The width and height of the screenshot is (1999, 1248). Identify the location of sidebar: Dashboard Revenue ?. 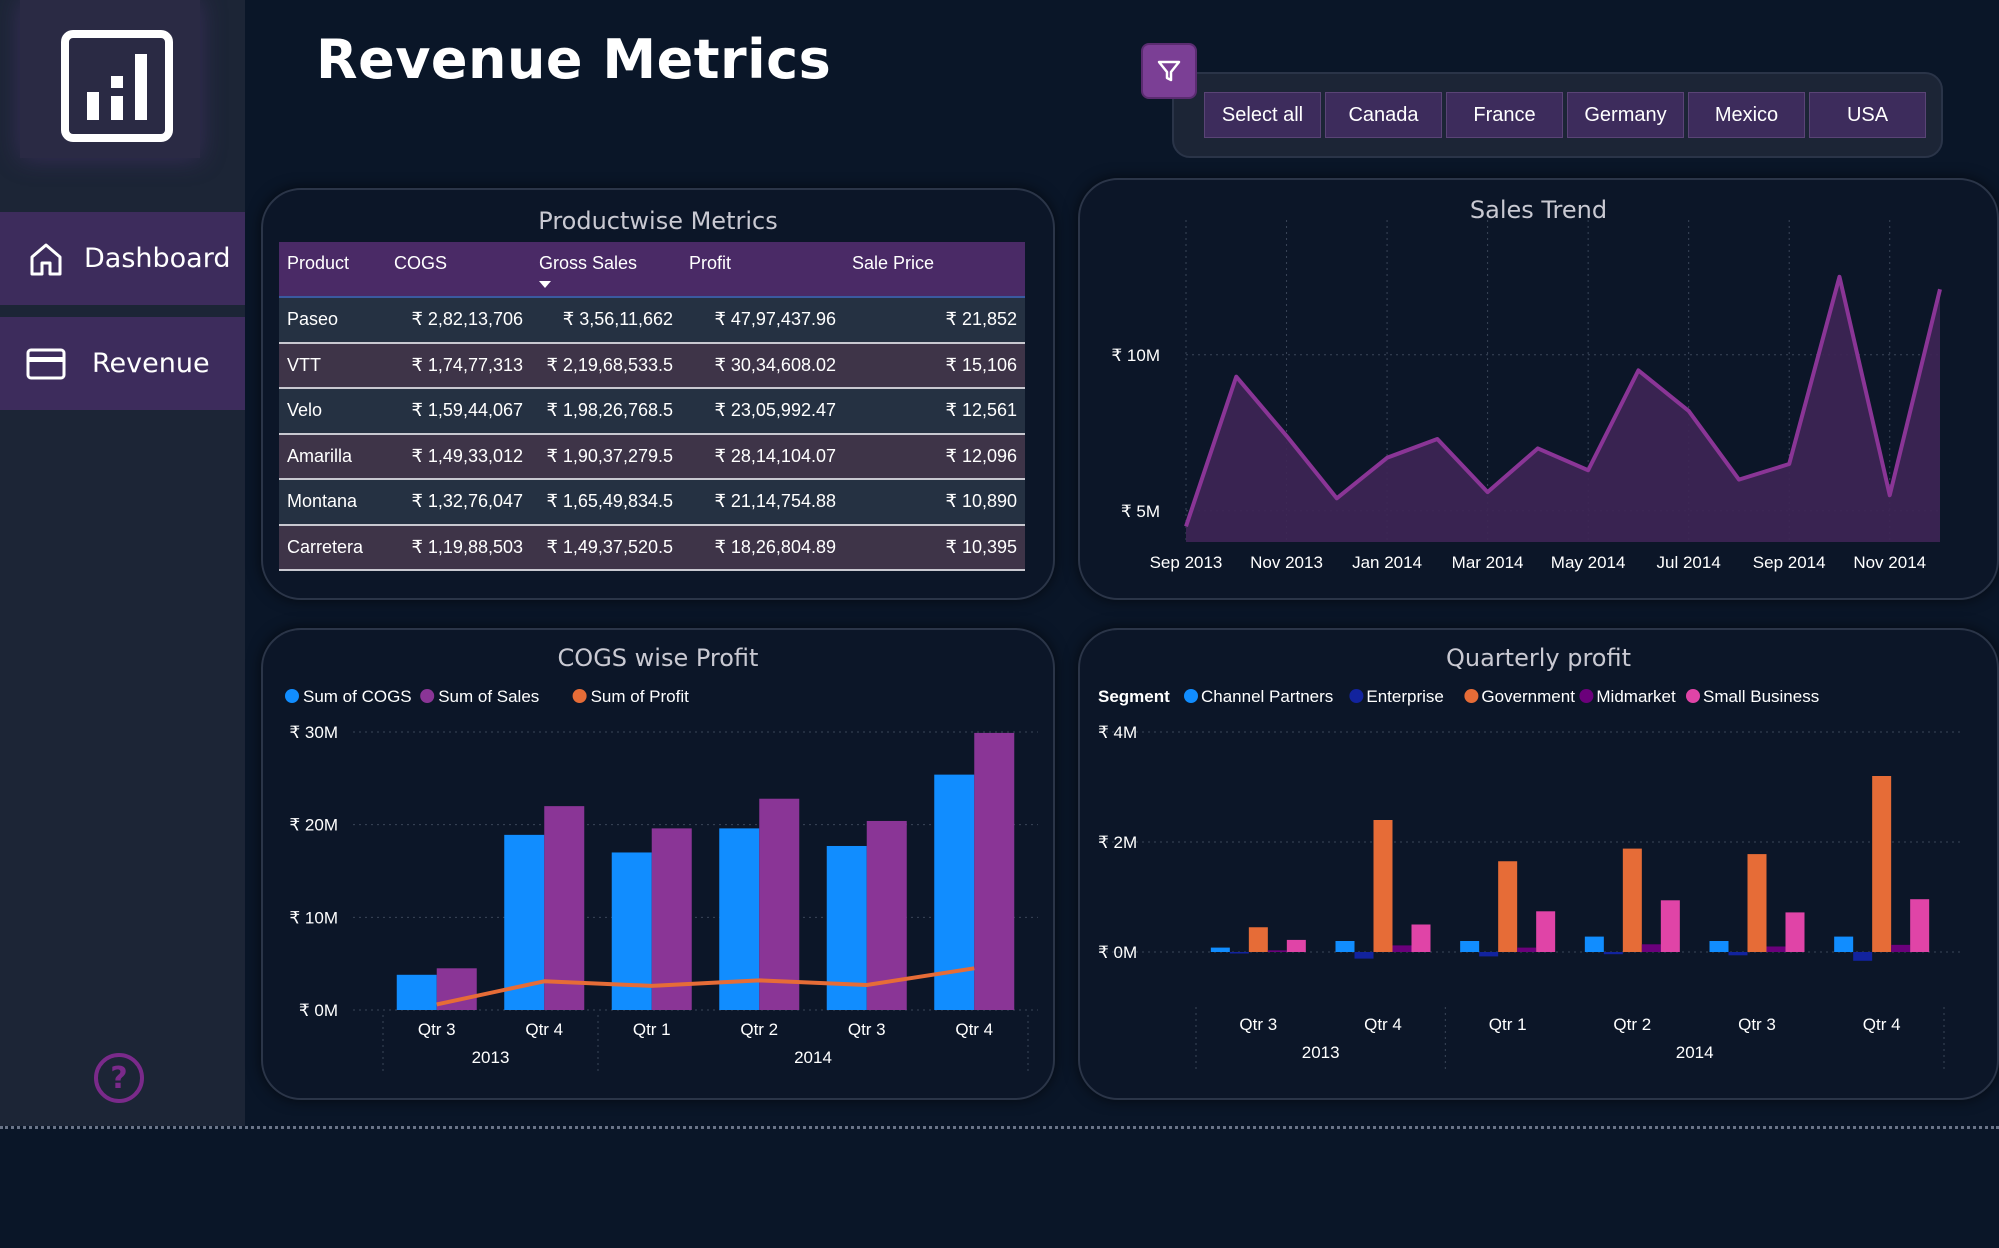
(122, 563).